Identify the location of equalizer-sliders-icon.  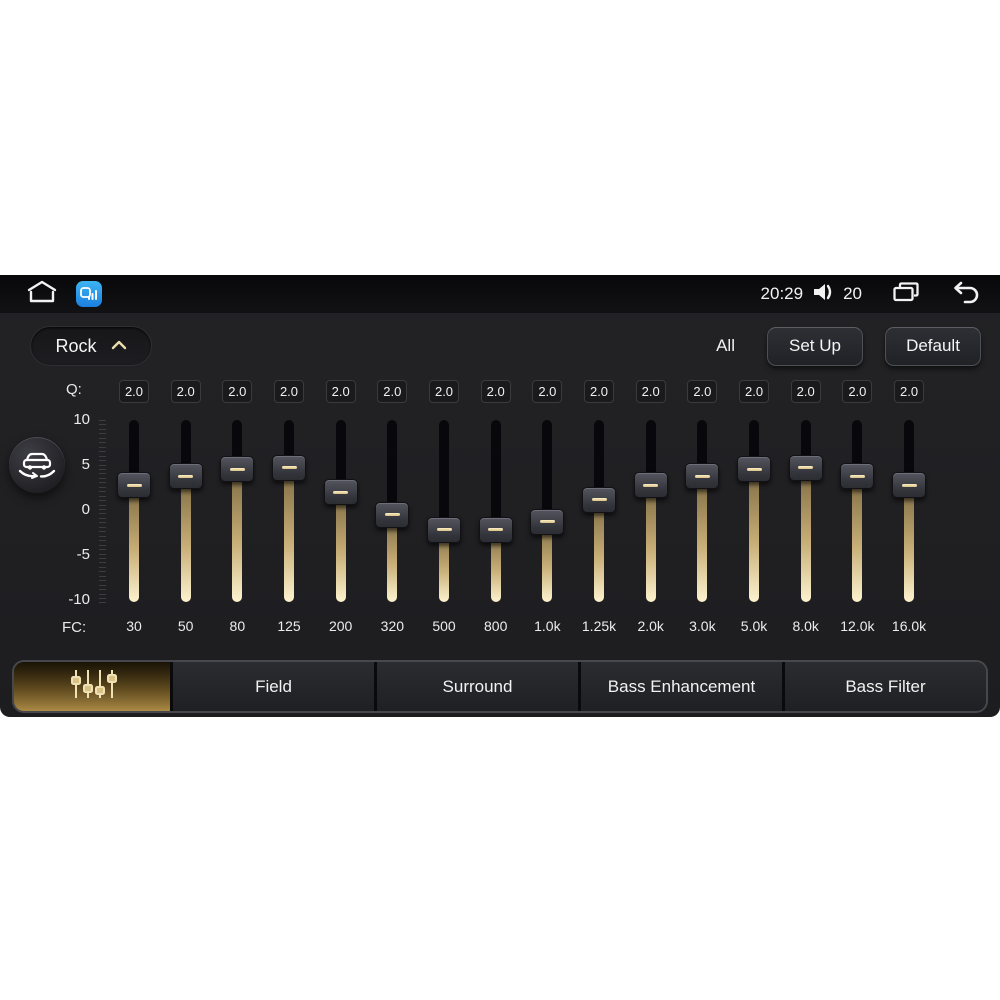
(92, 686).